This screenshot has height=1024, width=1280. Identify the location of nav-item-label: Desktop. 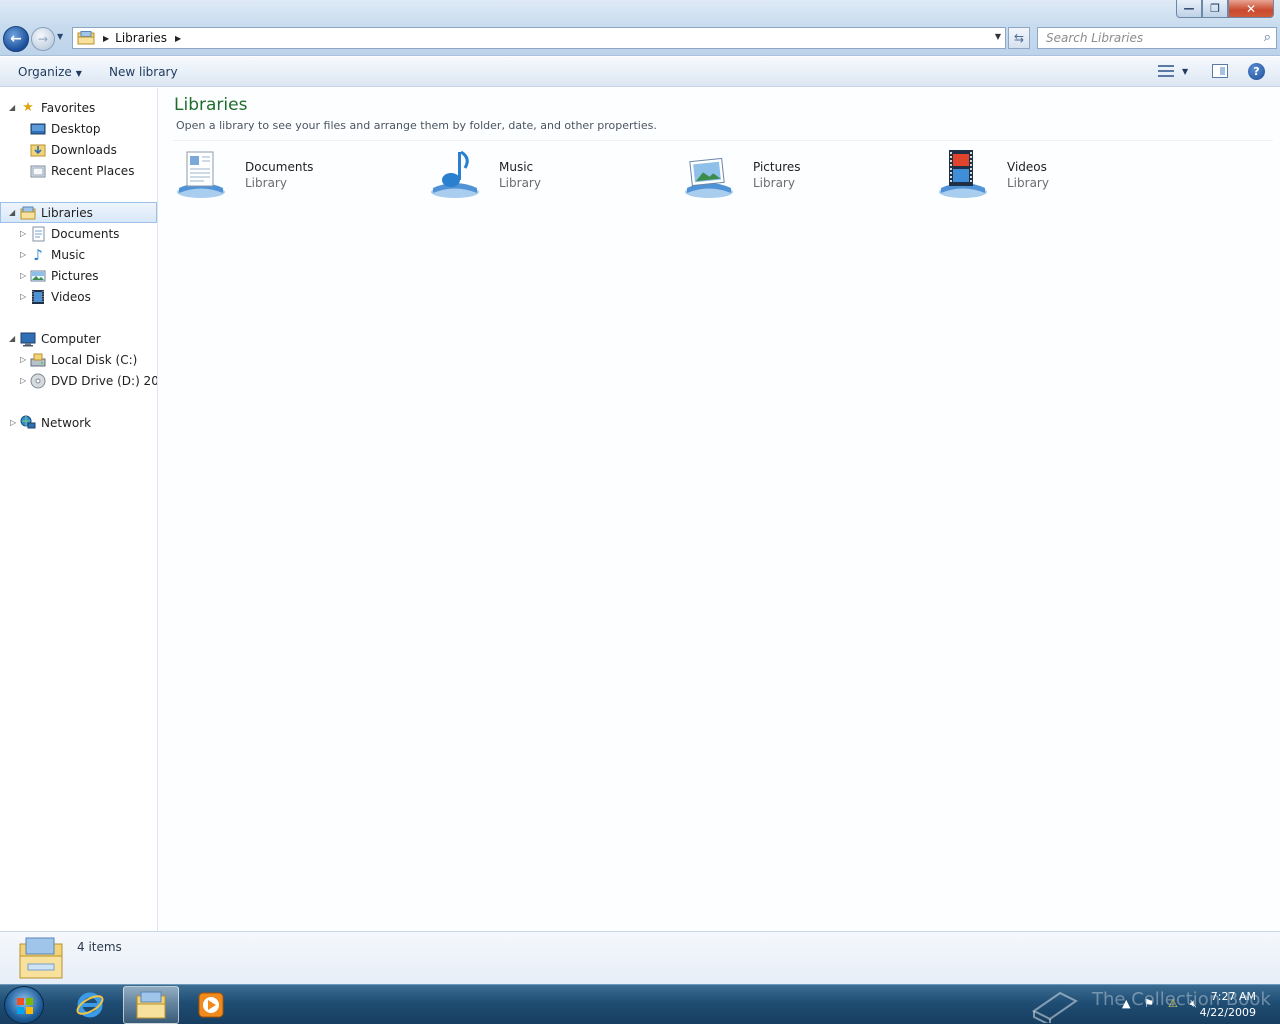
(76, 128).